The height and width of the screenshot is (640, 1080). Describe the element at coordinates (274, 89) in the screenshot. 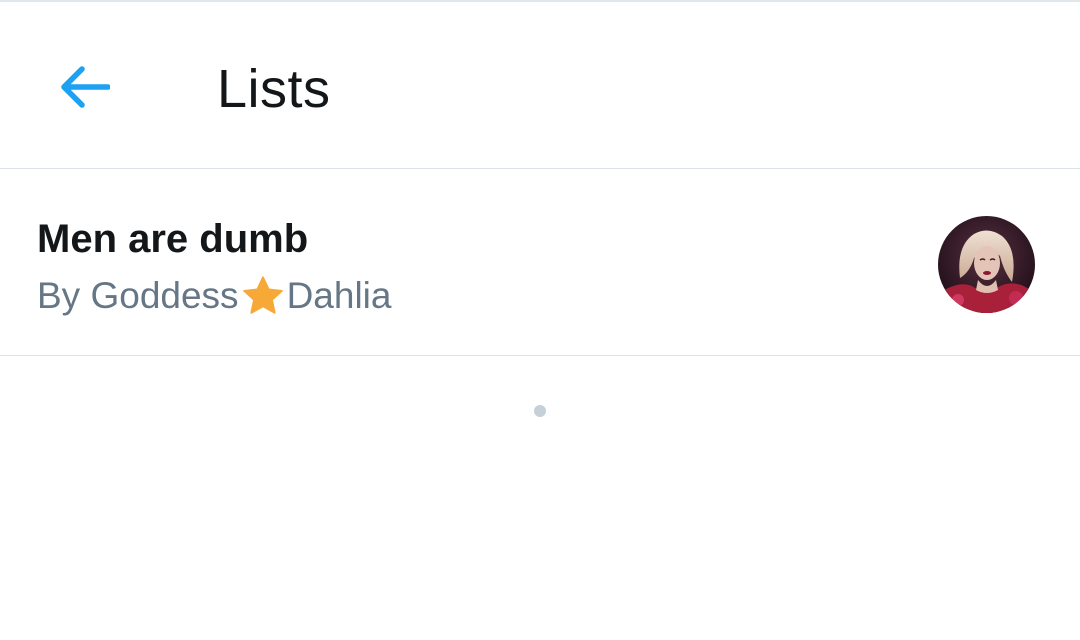

I see `page-title: Lists` at that location.